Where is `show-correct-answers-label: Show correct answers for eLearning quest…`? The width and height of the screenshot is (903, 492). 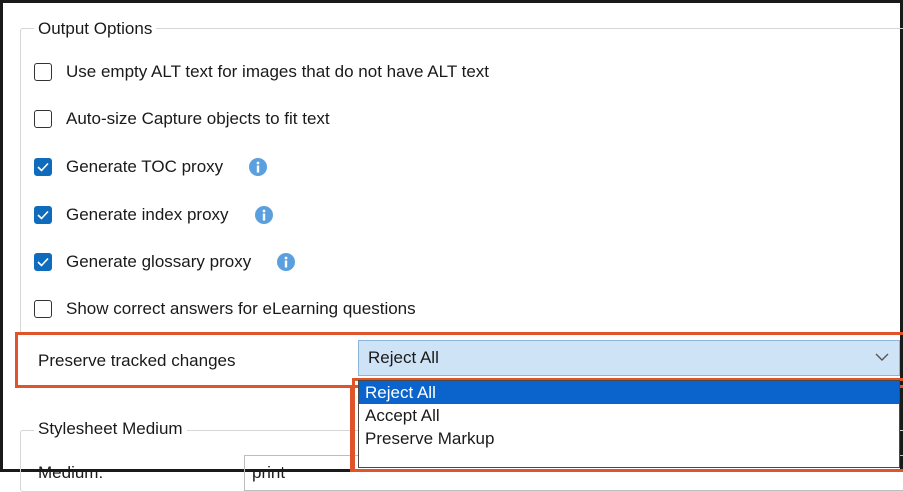
show-correct-answers-label: Show correct answers for eLearning quest… is located at coordinates (241, 308).